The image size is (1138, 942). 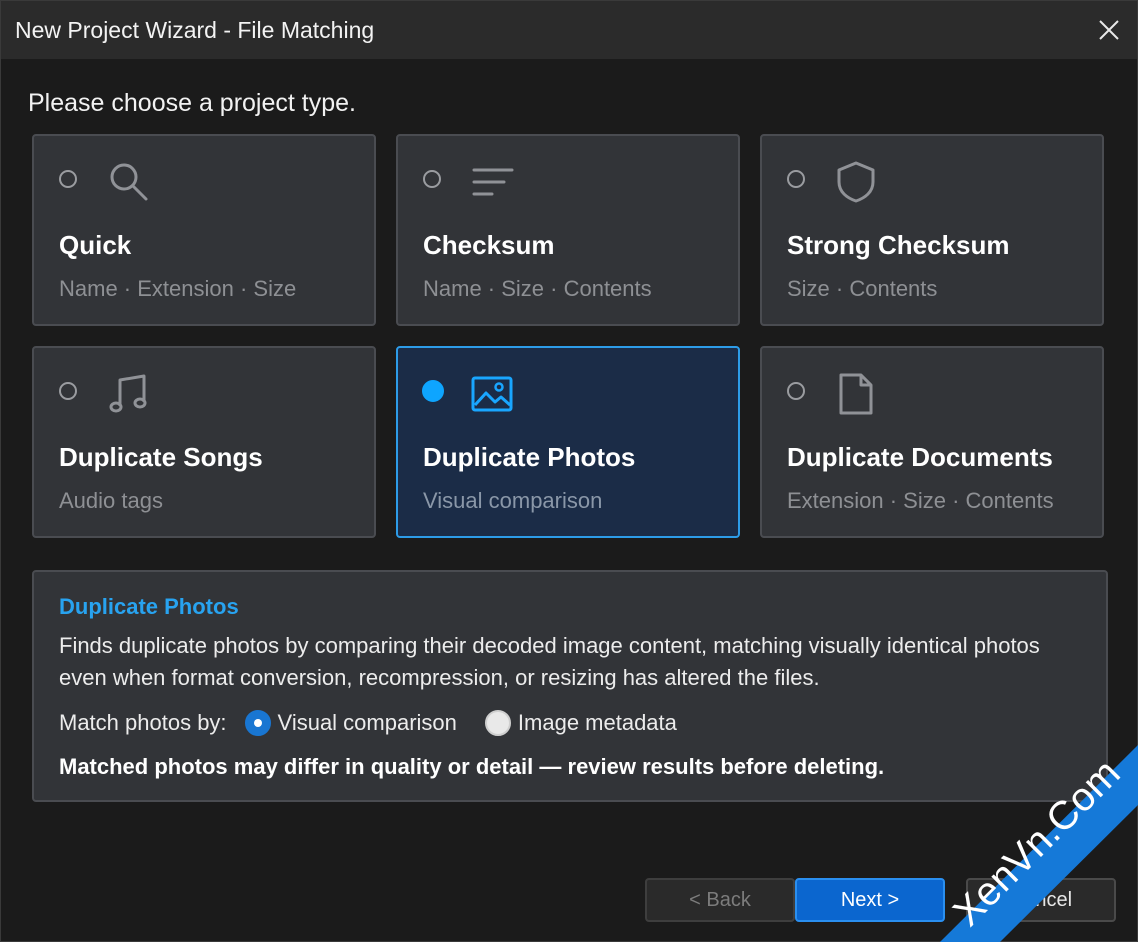 I want to click on card-strong-checksum: Strong Checksum Size · Contents, so click(x=932, y=230).